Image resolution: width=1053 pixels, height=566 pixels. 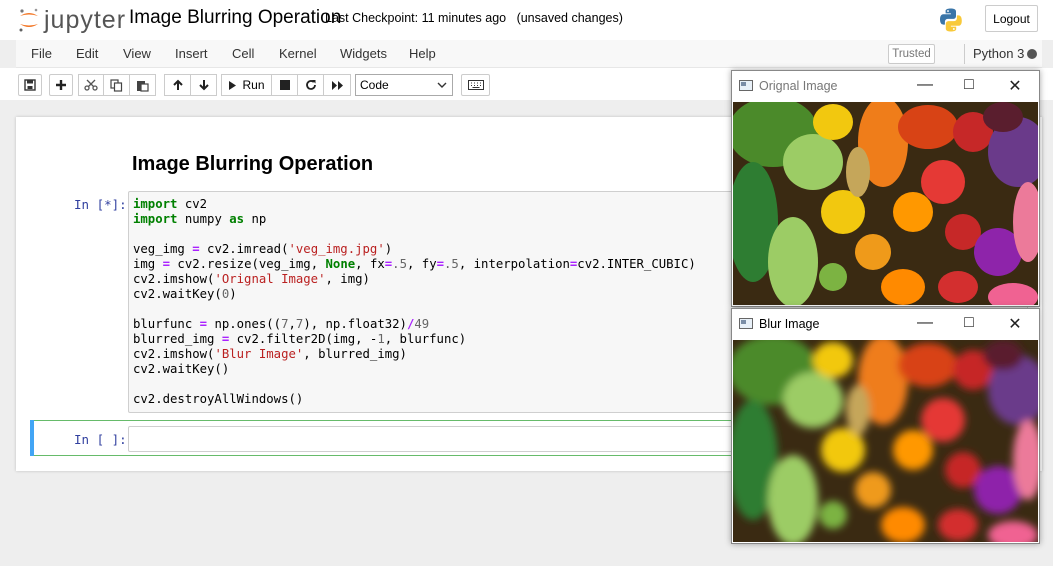 I want to click on code-line: import numpy as np, so click(x=200, y=219).